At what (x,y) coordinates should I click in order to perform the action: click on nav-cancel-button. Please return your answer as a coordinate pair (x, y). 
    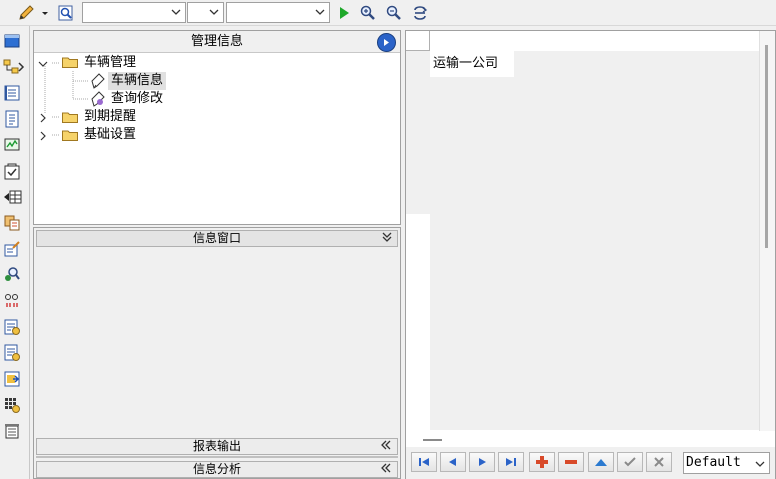
    Looking at the image, I should click on (659, 462).